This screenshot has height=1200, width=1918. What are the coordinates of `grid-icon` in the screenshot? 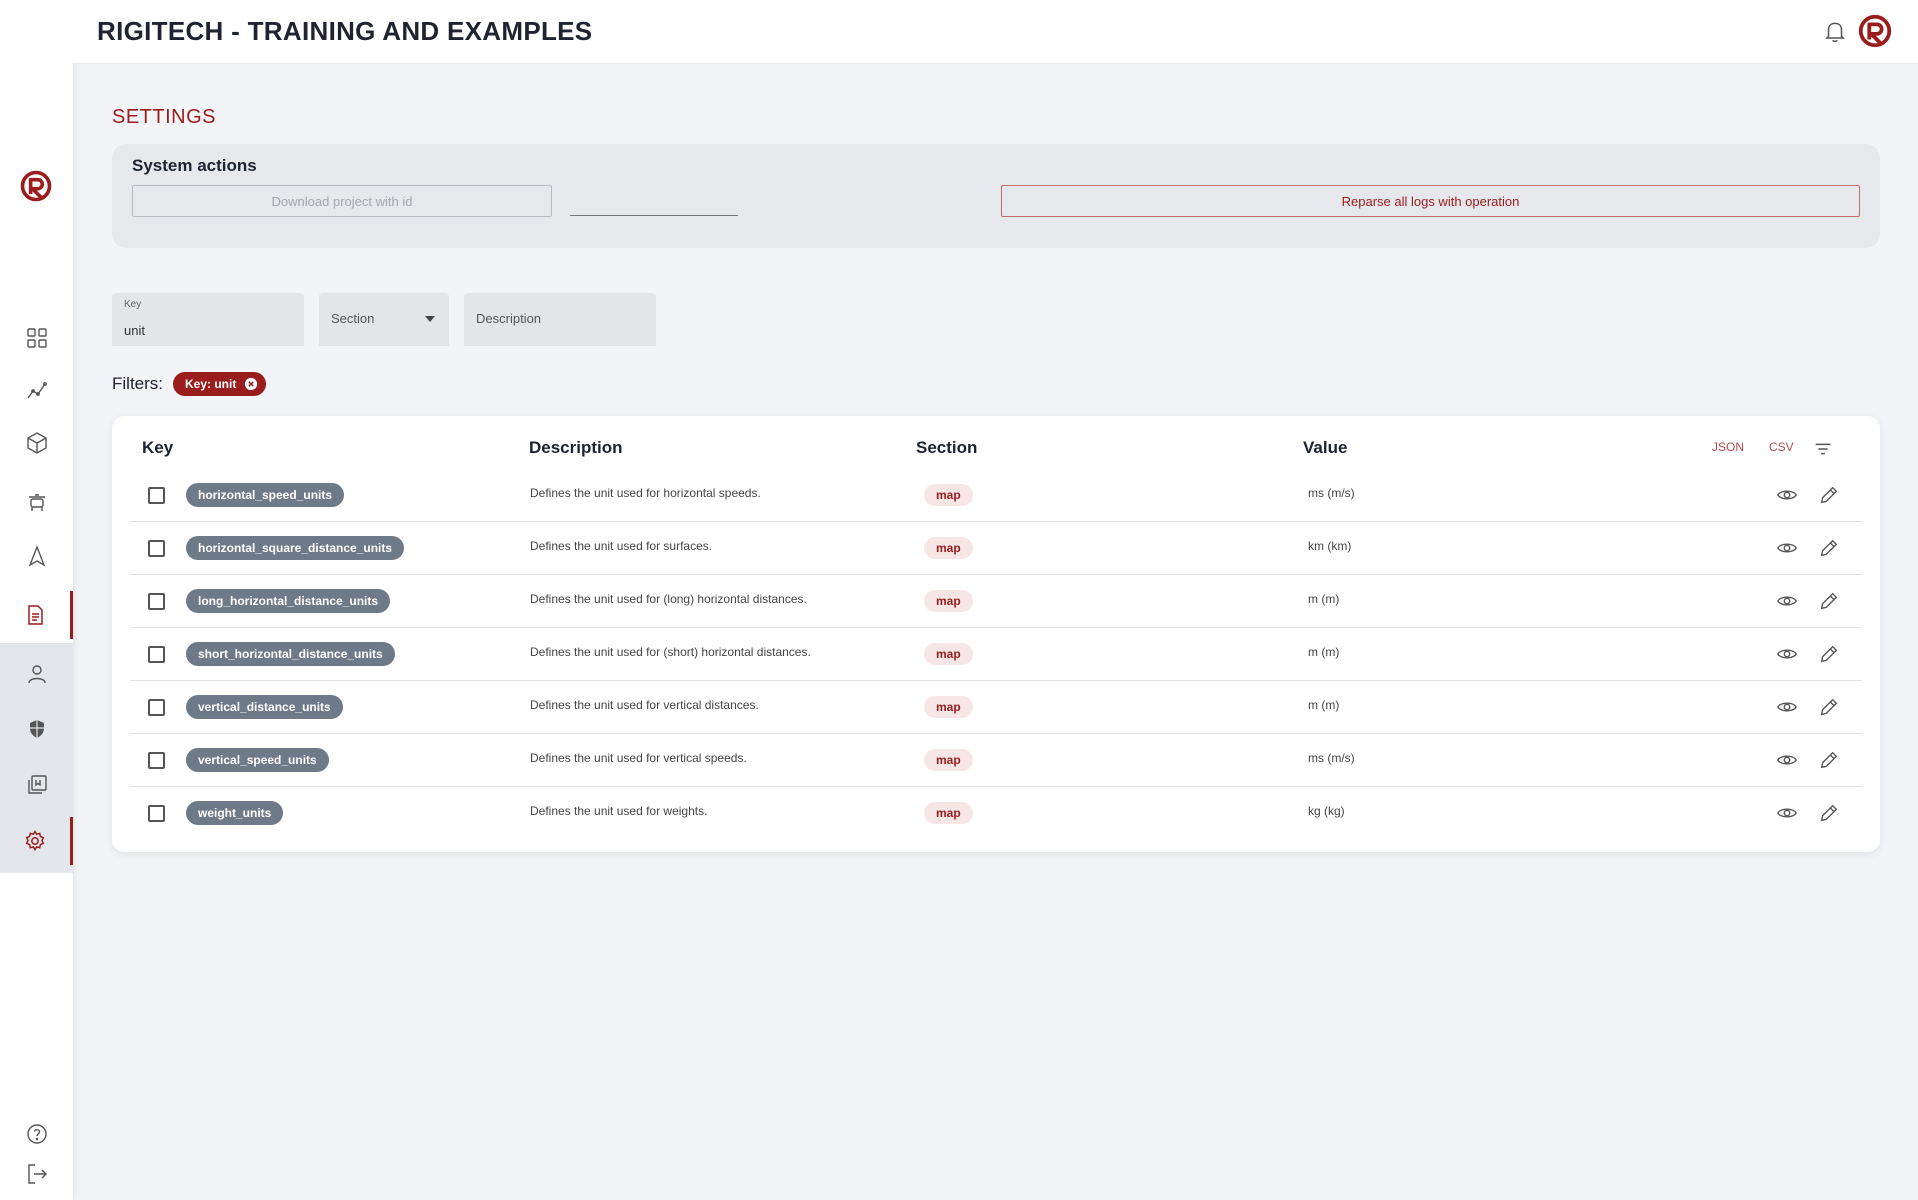 It's located at (36, 338).